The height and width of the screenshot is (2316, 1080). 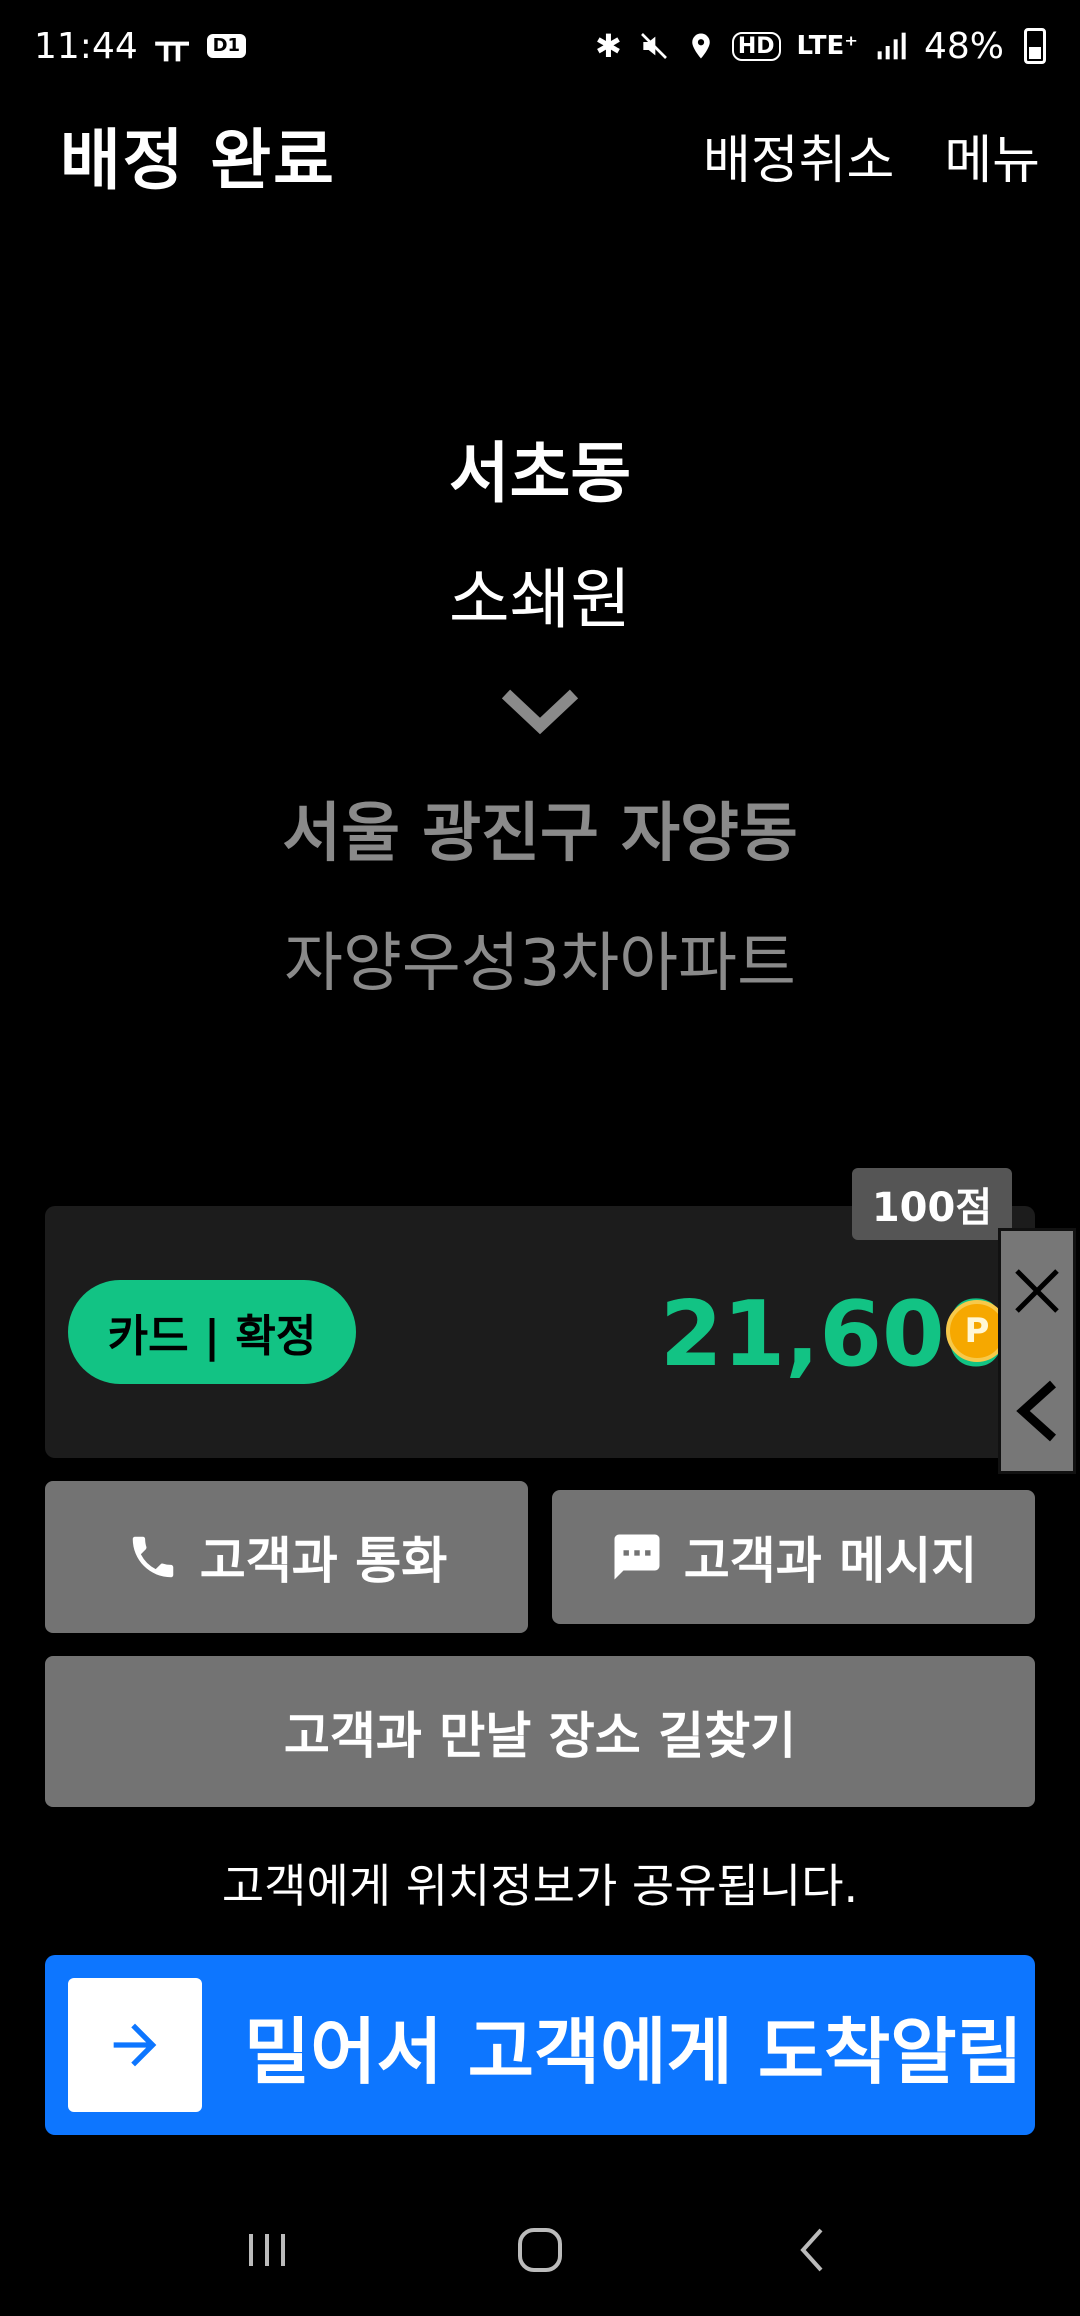 I want to click on status-right: ✱ HD LTE⁺ 48%, so click(x=820, y=46).